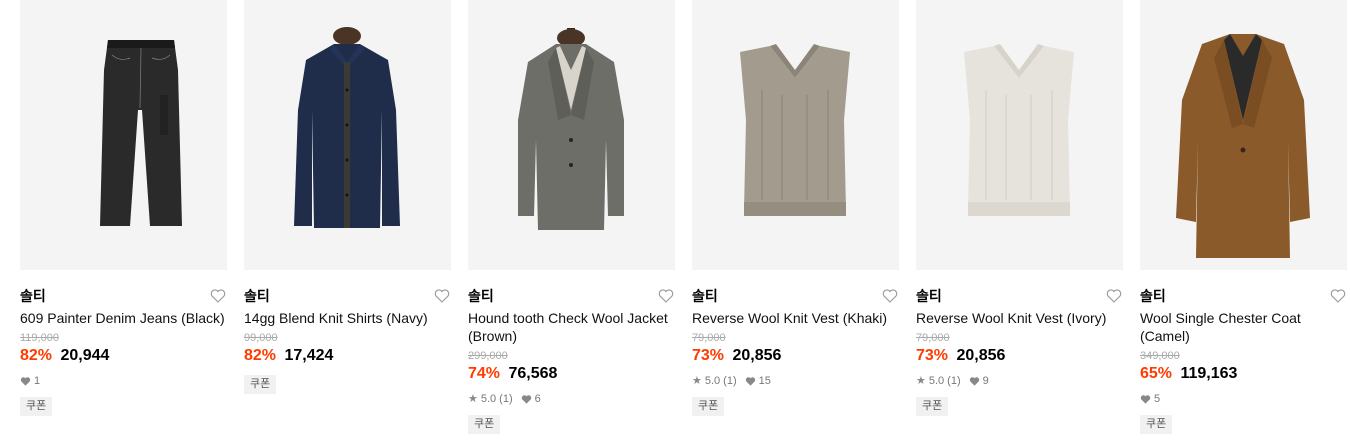 The width and height of the screenshot is (1350, 442). Describe the element at coordinates (571, 129) in the screenshot. I see `jacket-image` at that location.